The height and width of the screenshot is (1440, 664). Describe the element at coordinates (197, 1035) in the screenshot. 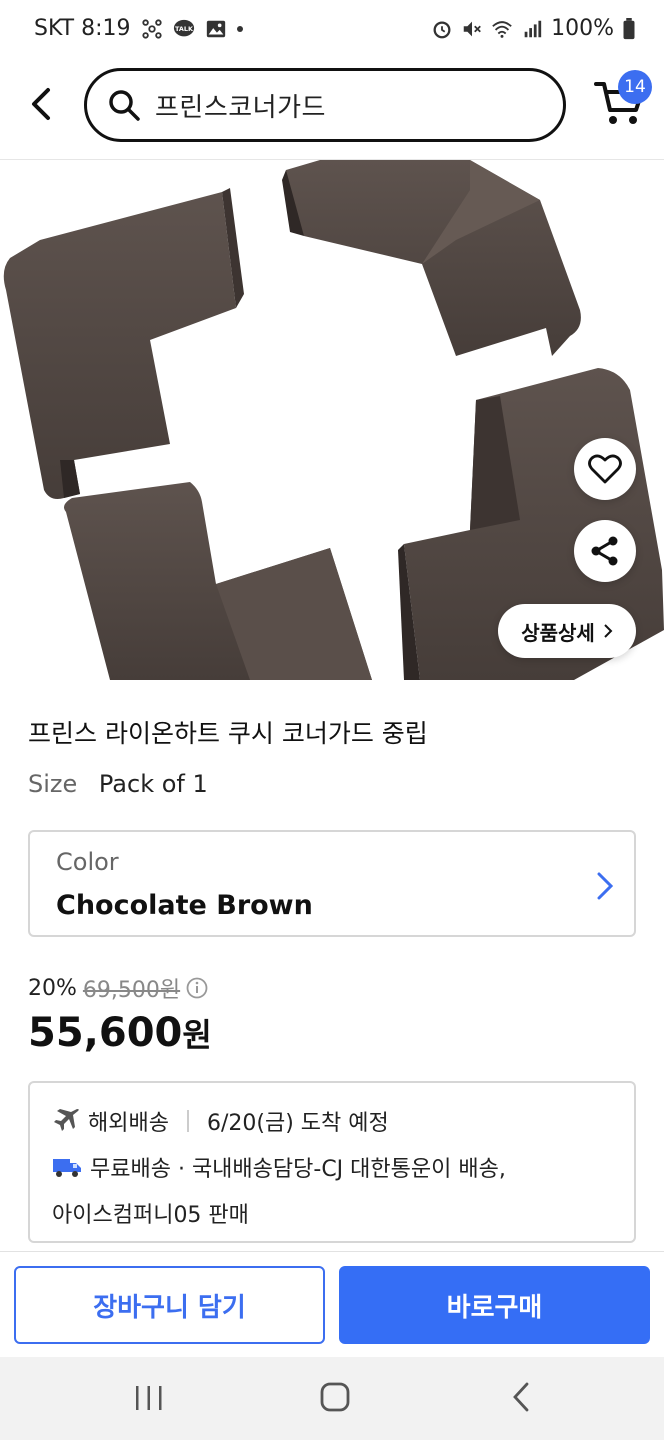

I see `sale-price-unit: 원` at that location.